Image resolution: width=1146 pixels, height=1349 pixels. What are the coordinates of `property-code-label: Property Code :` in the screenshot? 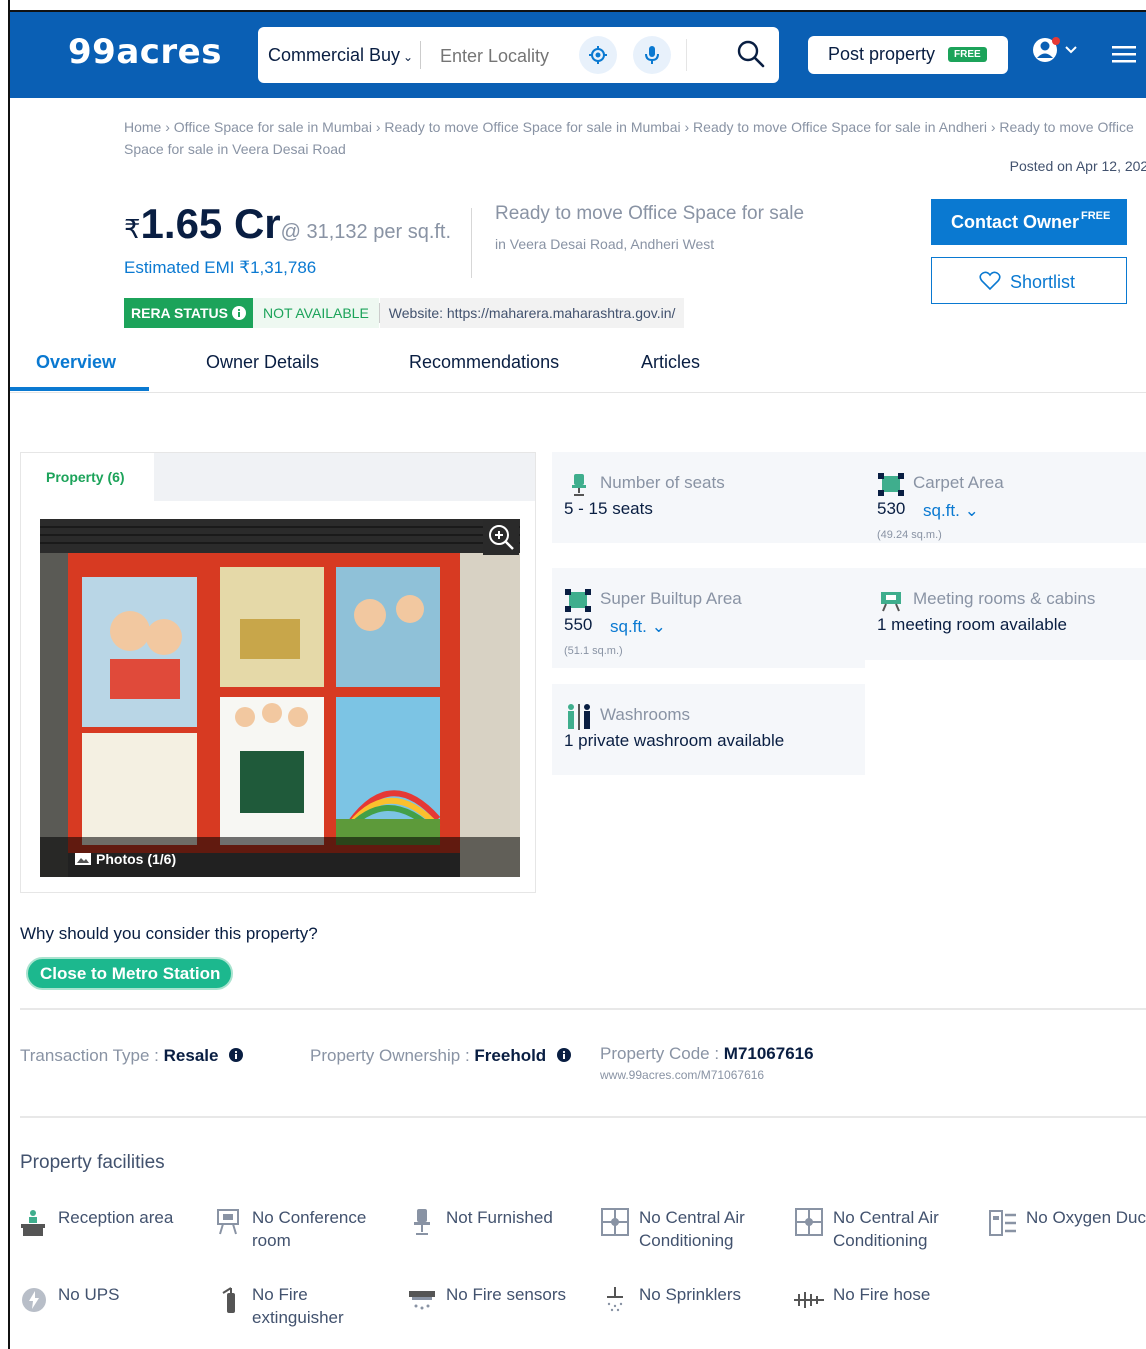 It's located at (662, 1053).